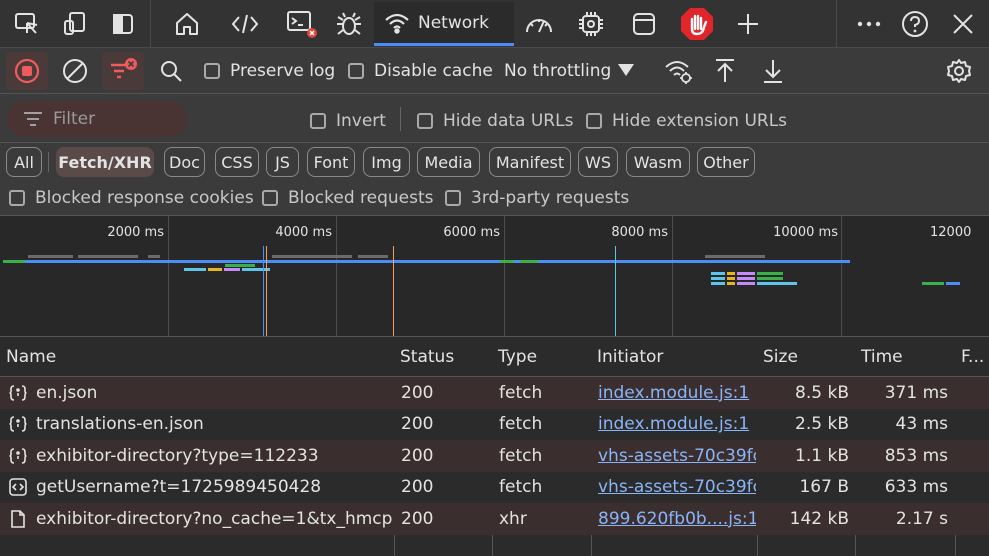 The image size is (989, 556). I want to click on filter-toggle-button, so click(123, 71).